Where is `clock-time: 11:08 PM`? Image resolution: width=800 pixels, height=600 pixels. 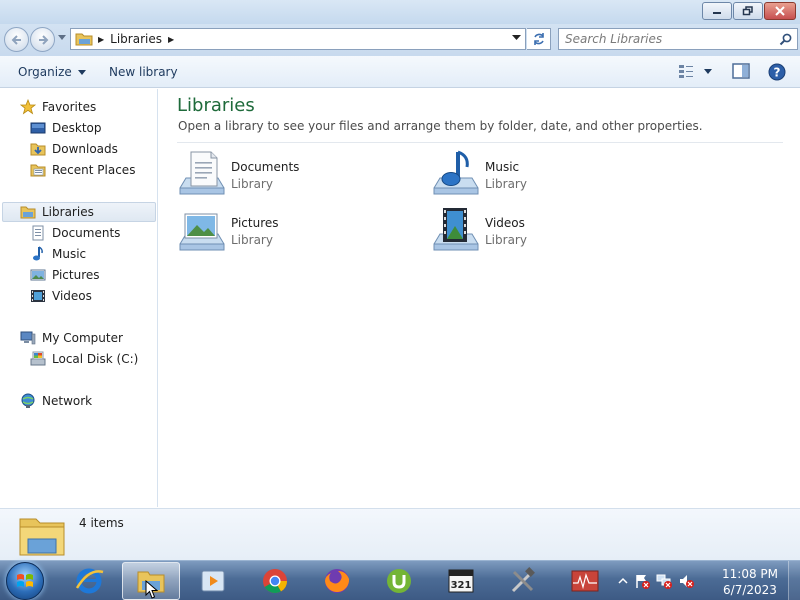
clock-time: 11:08 PM is located at coordinates (750, 574).